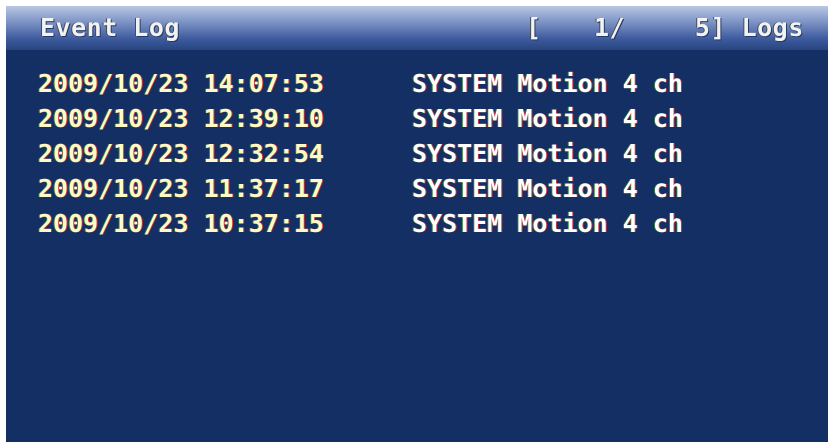 The width and height of the screenshot is (830, 442). I want to click on log-entry: 2009/10/23 12:32:54 SYSTEM Motion 4 ch, so click(360, 153).